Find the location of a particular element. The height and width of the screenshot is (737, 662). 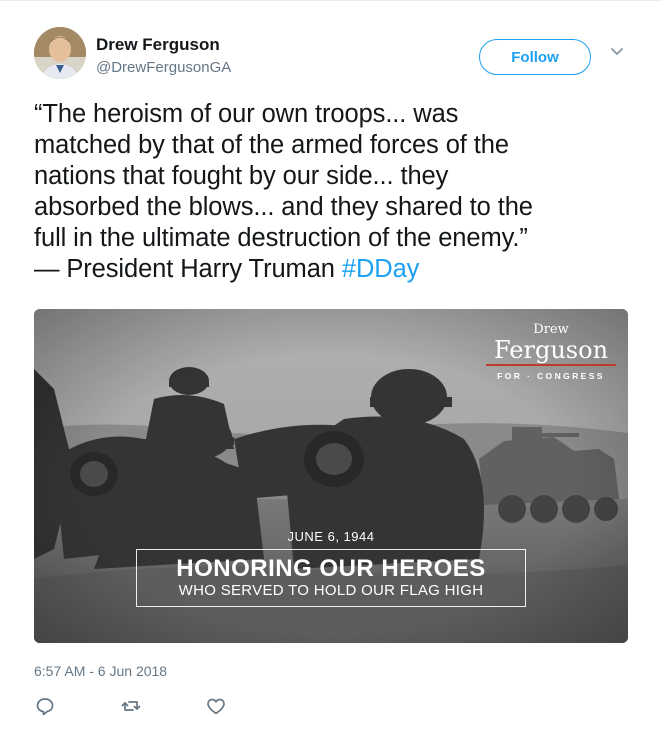

user-avatar is located at coordinates (60, 53).